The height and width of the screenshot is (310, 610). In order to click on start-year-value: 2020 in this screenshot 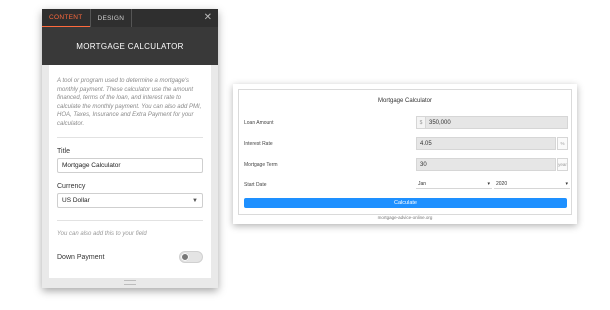, I will do `click(502, 184)`.